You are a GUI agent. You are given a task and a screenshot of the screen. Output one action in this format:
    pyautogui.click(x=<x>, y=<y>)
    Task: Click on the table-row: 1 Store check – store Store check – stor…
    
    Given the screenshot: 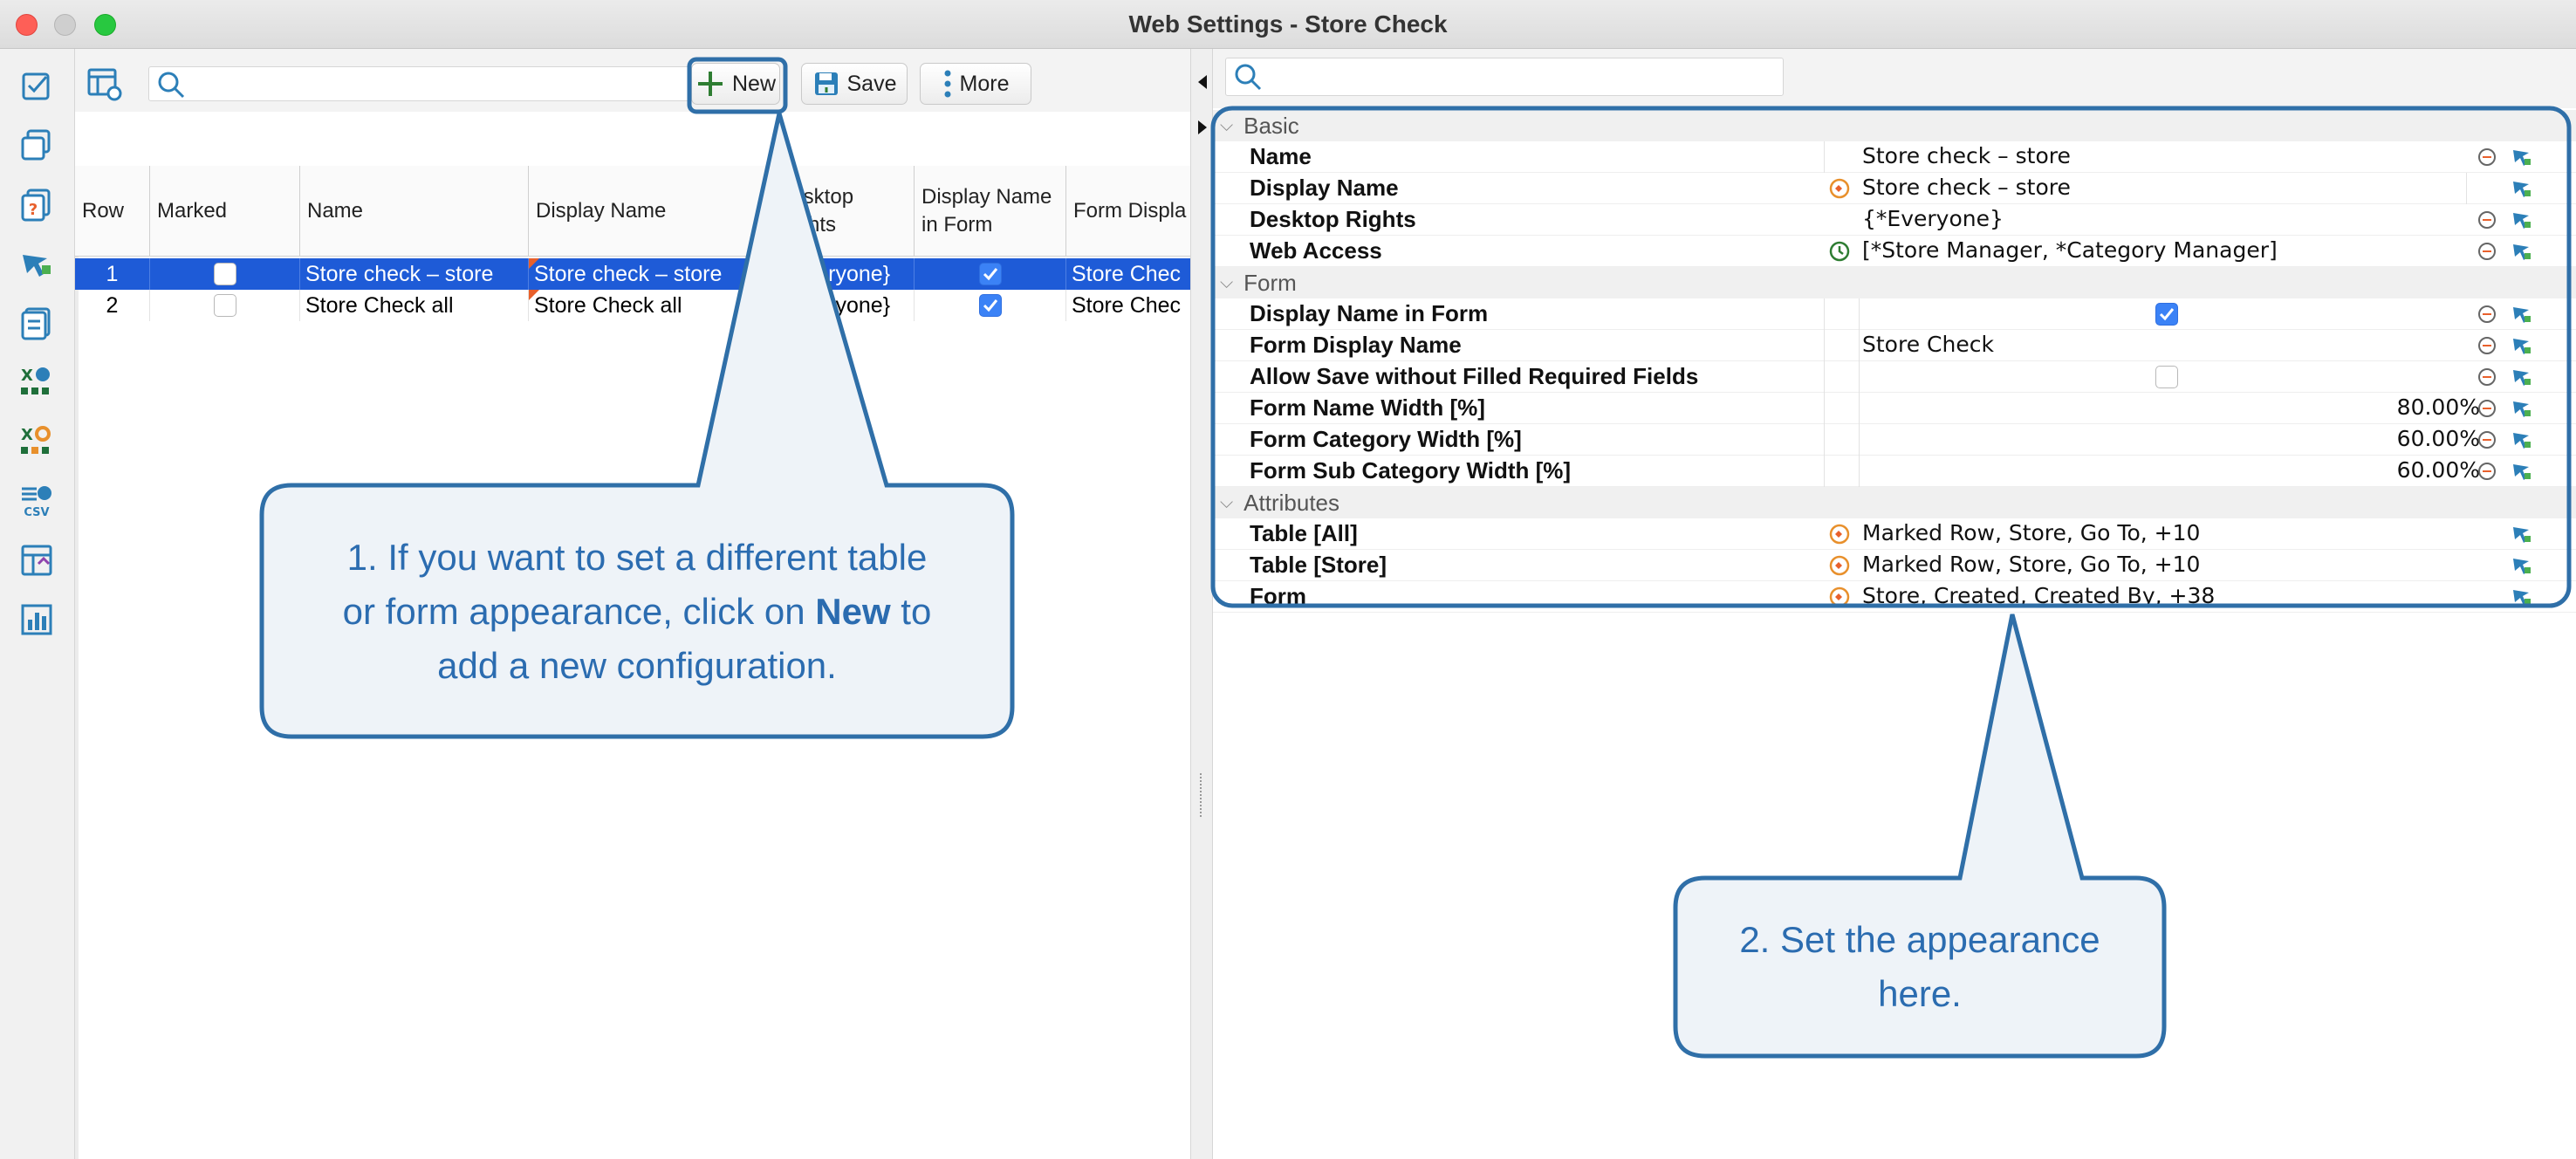 What is the action you would take?
    pyautogui.click(x=633, y=274)
    